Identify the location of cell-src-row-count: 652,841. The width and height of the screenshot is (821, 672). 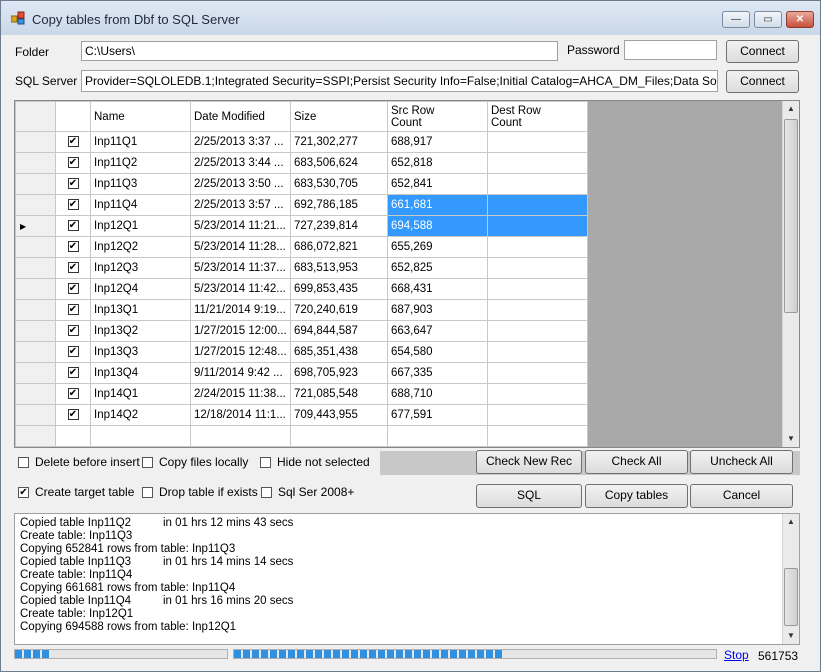
(437, 184).